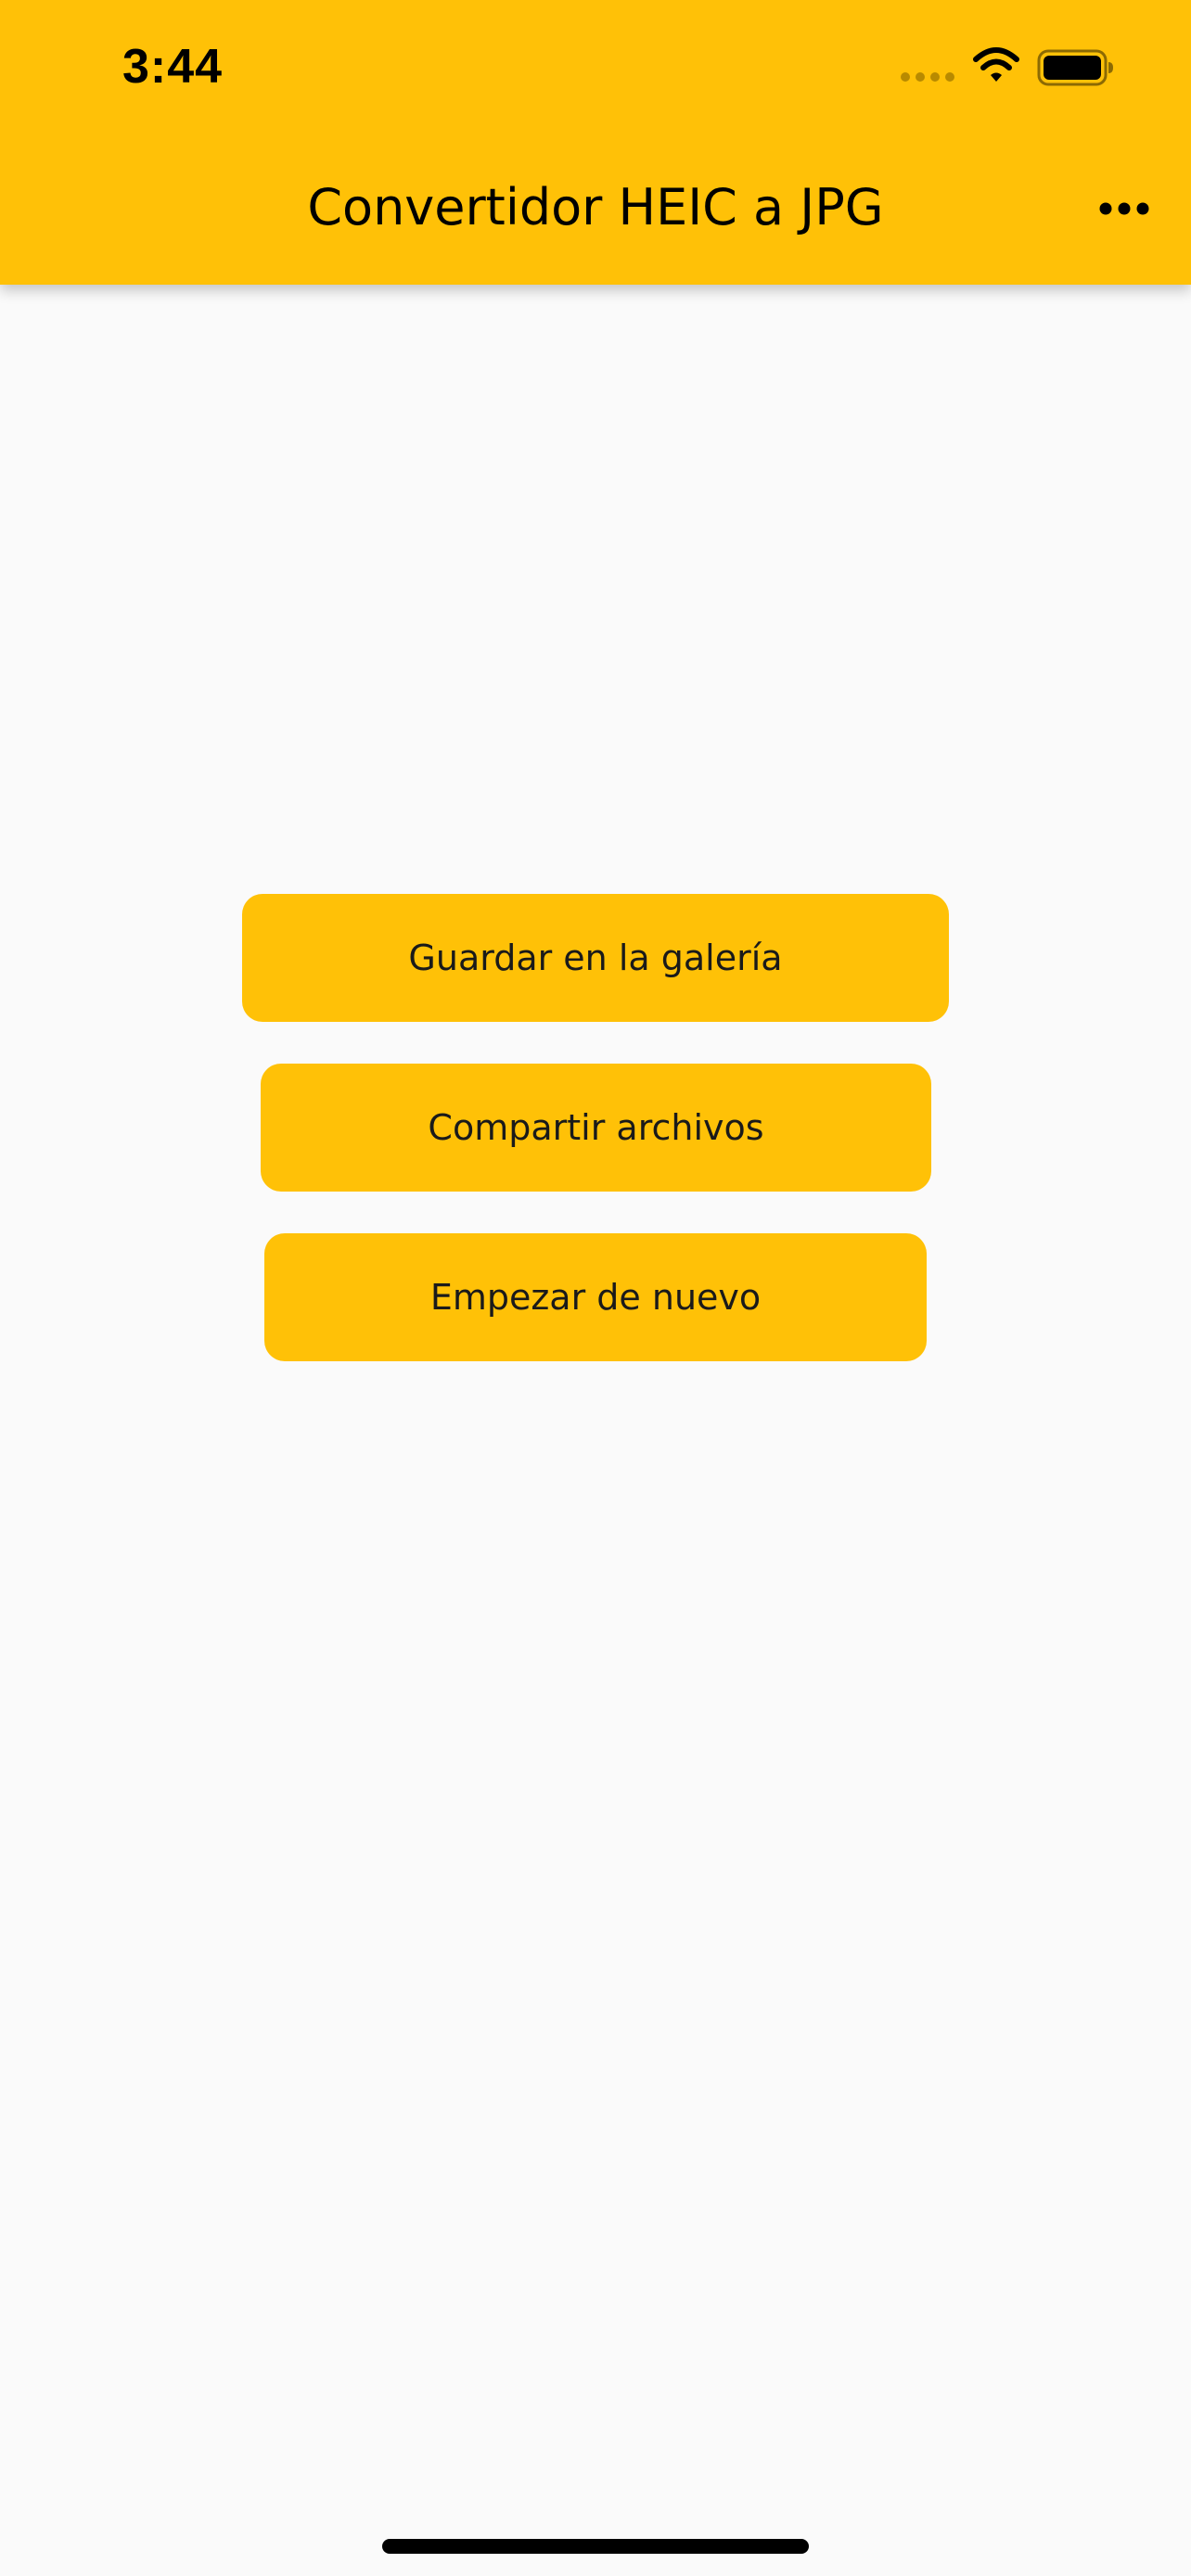 This screenshot has width=1191, height=2576. I want to click on app-bar: 3:44 Convertidor HEIC a JPG, so click(595, 142).